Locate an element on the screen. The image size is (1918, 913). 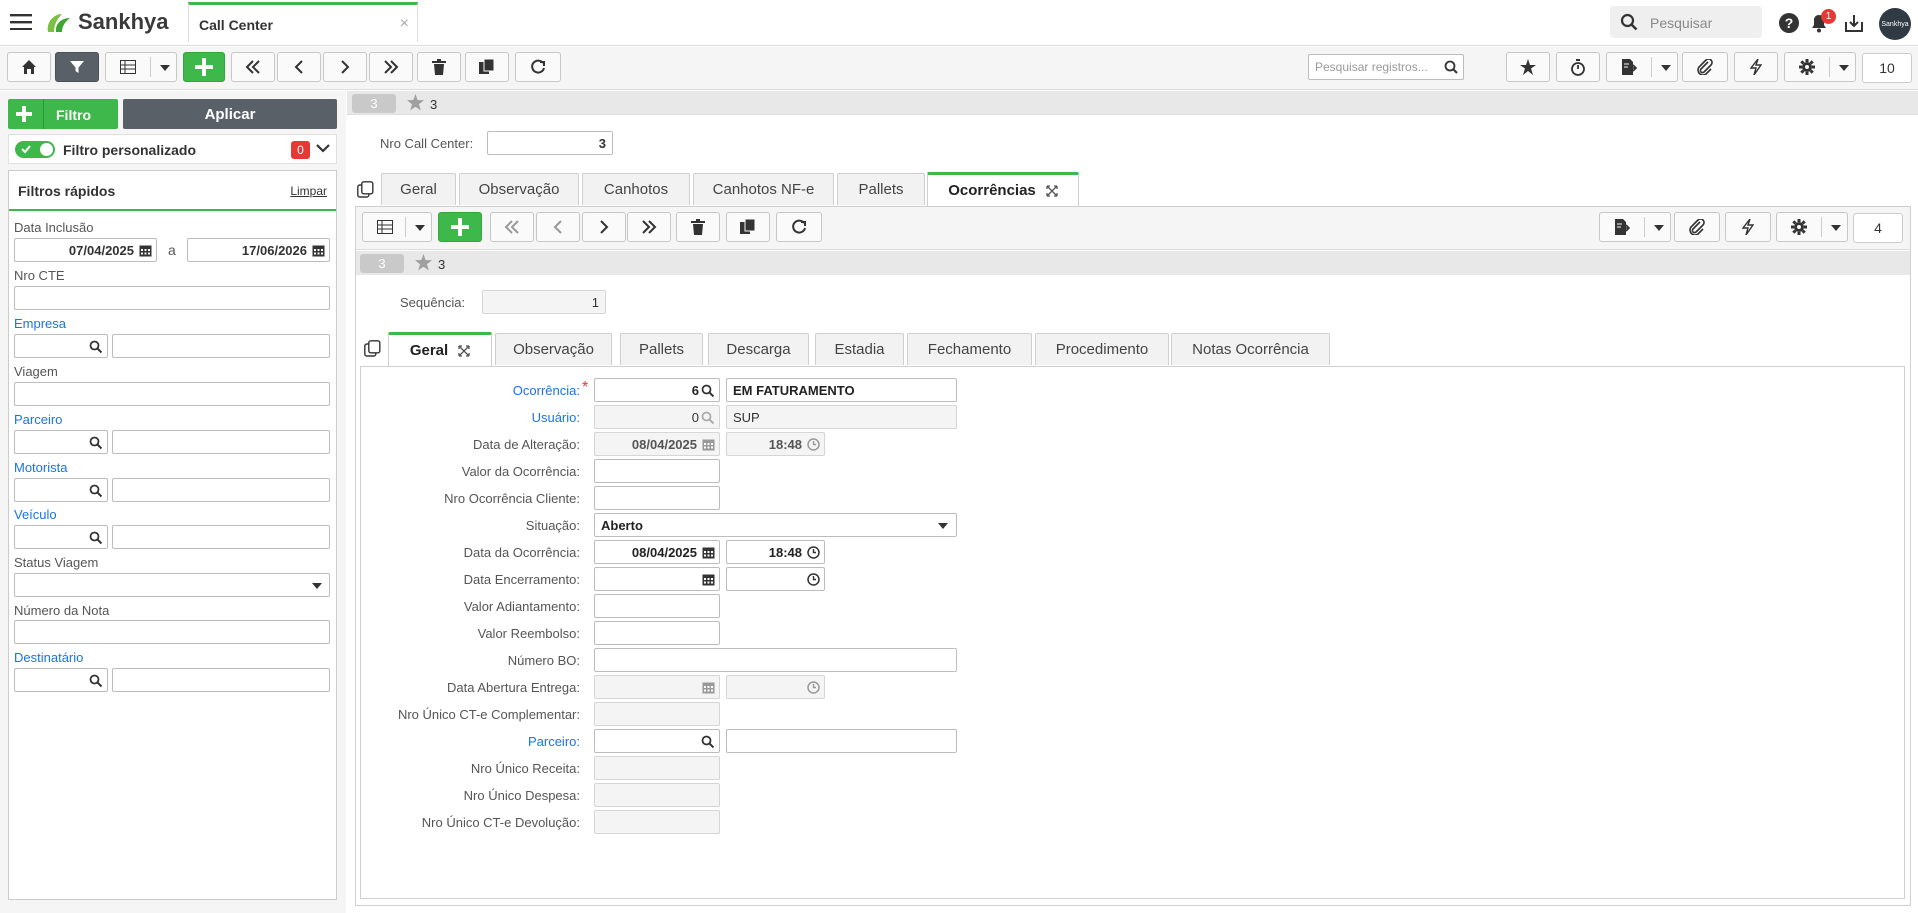
user-avatar: Sankhya is located at coordinates (1895, 24).